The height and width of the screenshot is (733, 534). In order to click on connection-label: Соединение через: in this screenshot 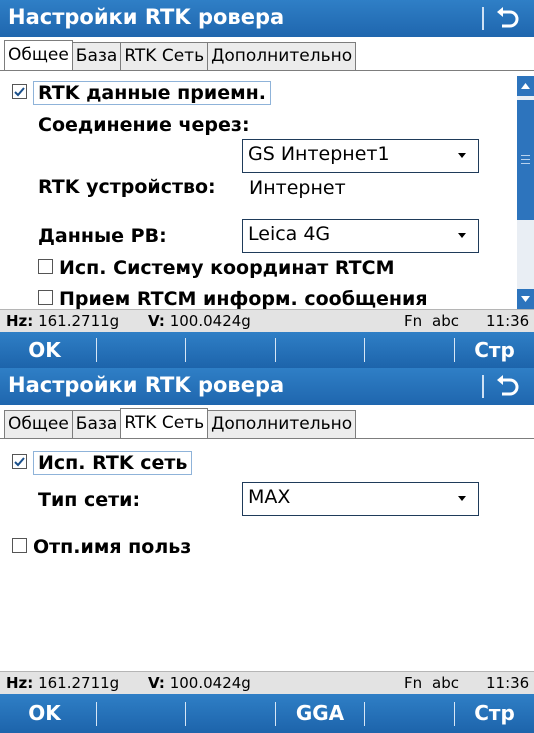, I will do `click(144, 125)`.